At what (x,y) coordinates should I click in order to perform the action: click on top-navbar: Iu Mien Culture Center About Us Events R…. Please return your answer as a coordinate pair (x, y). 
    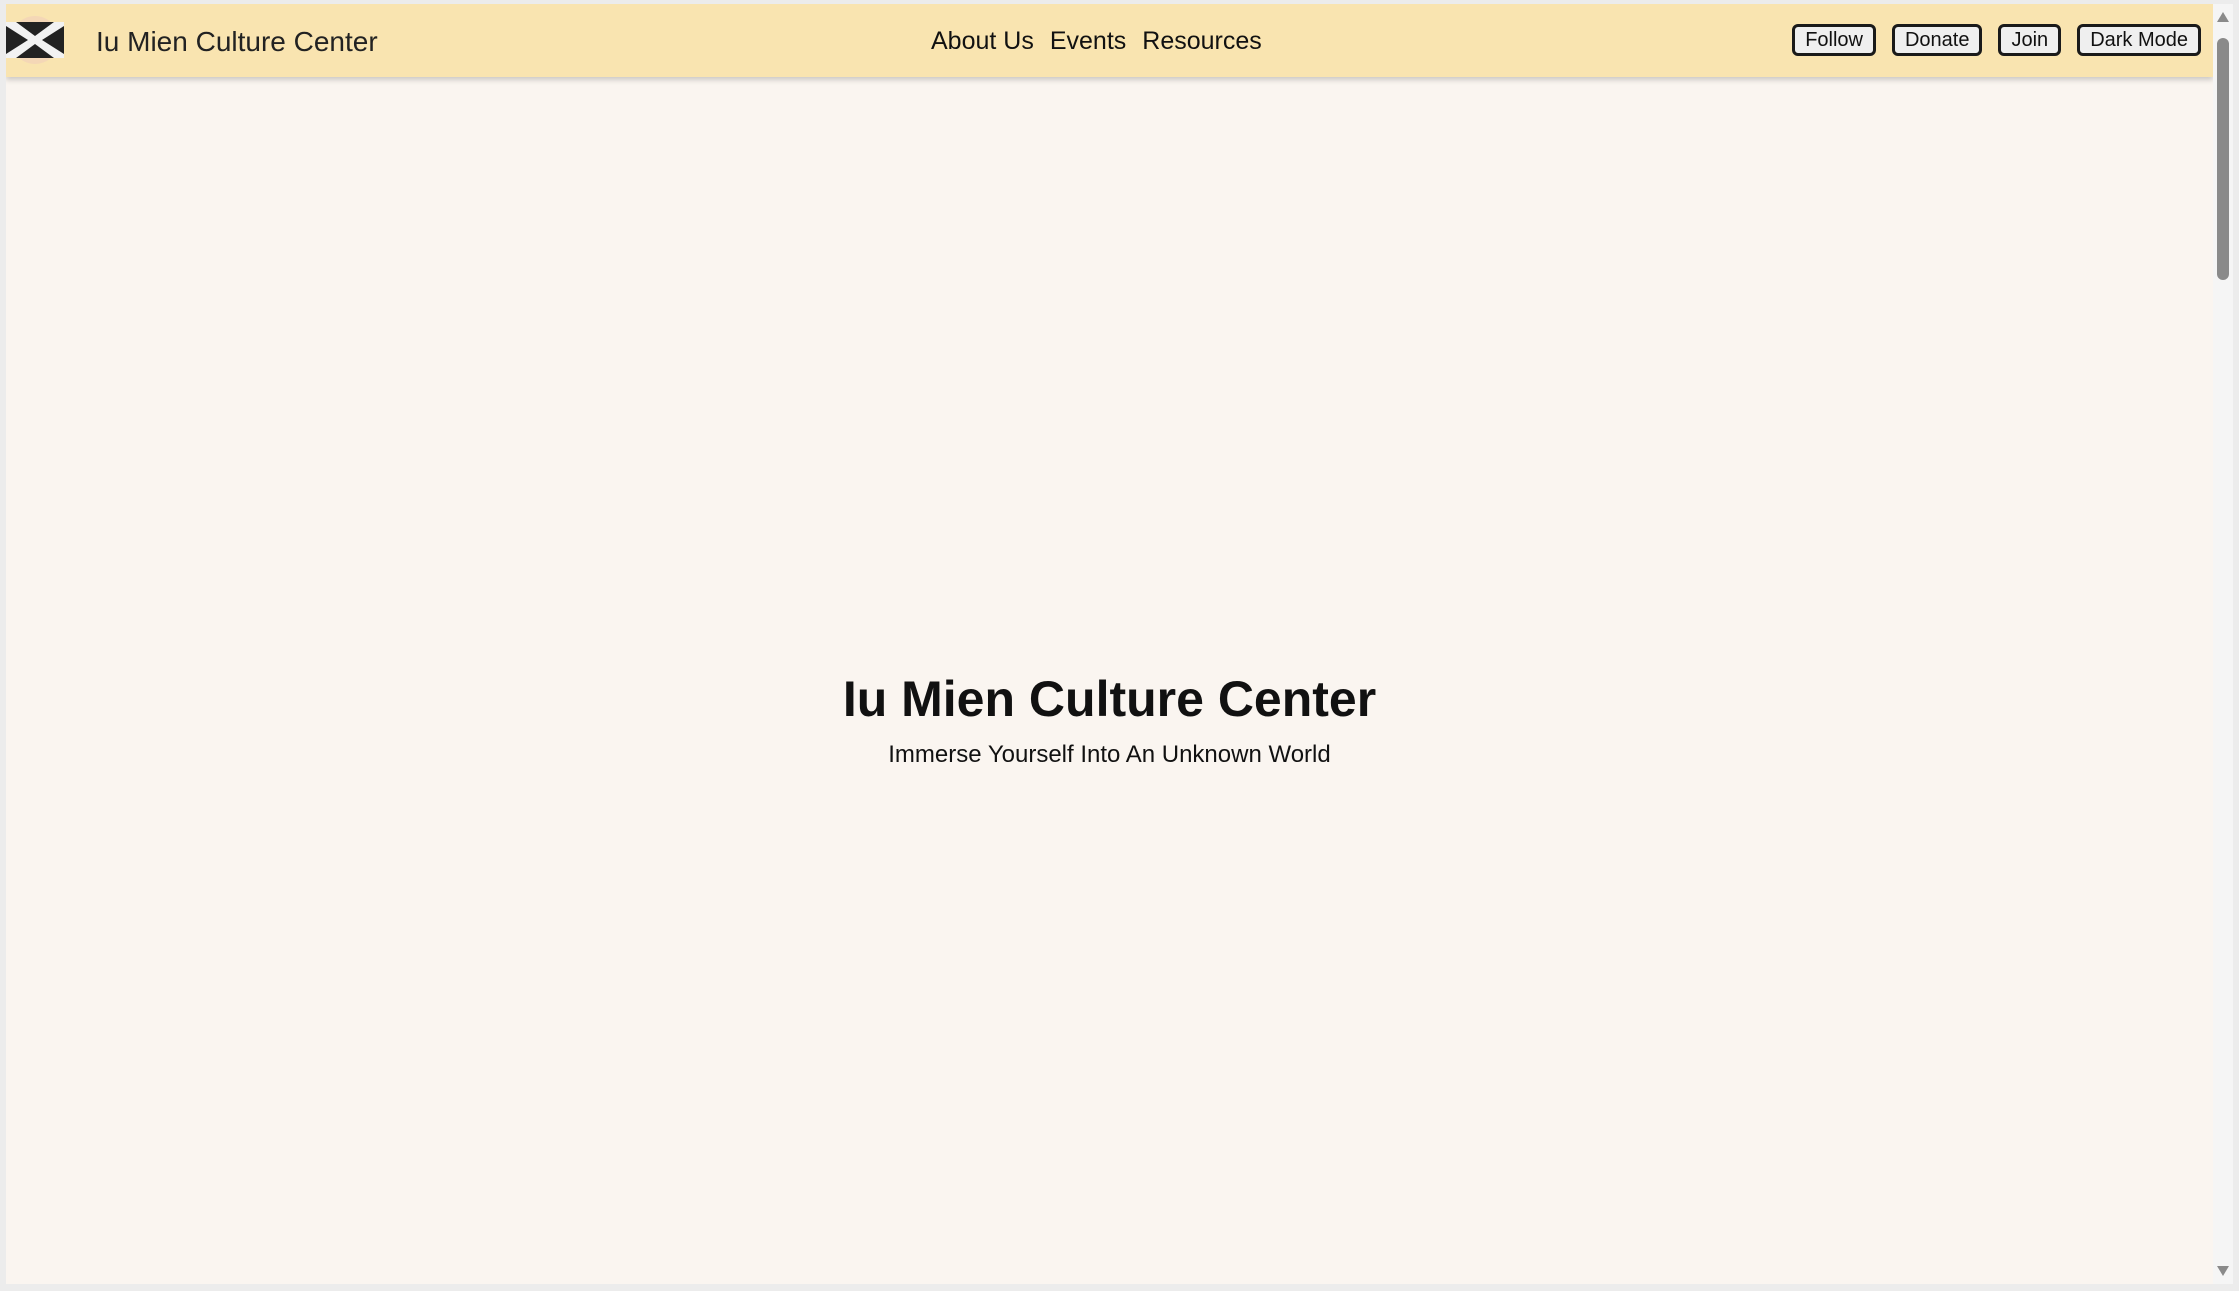
    Looking at the image, I should click on (1109, 40).